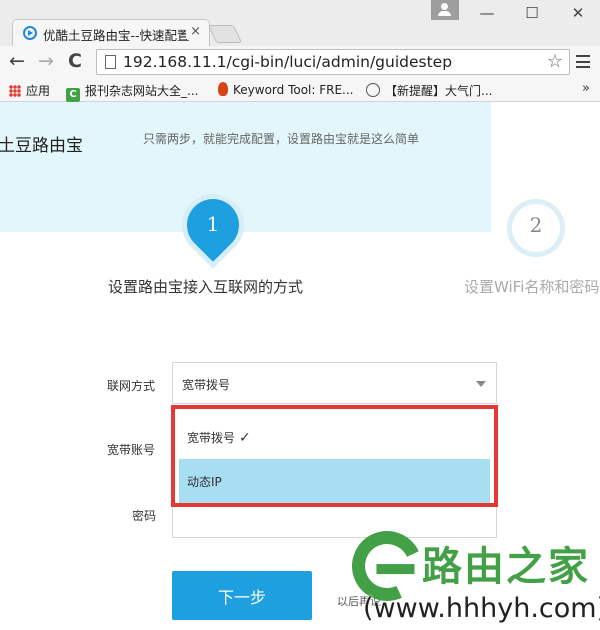 Image resolution: width=600 pixels, height=630 pixels. What do you see at coordinates (532, 13) in the screenshot?
I see `maximize-button: ☐` at bounding box center [532, 13].